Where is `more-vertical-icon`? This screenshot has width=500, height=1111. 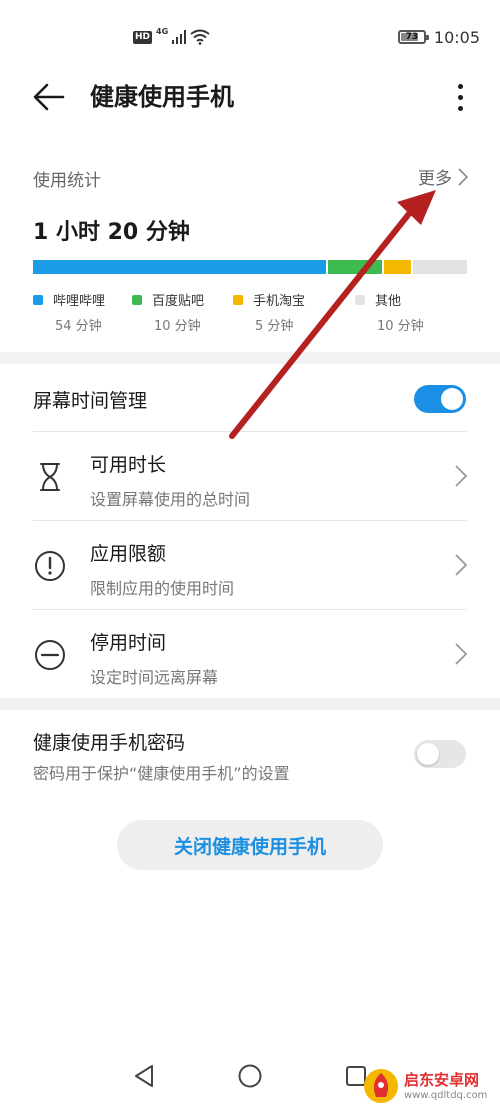 more-vertical-icon is located at coordinates (460, 86).